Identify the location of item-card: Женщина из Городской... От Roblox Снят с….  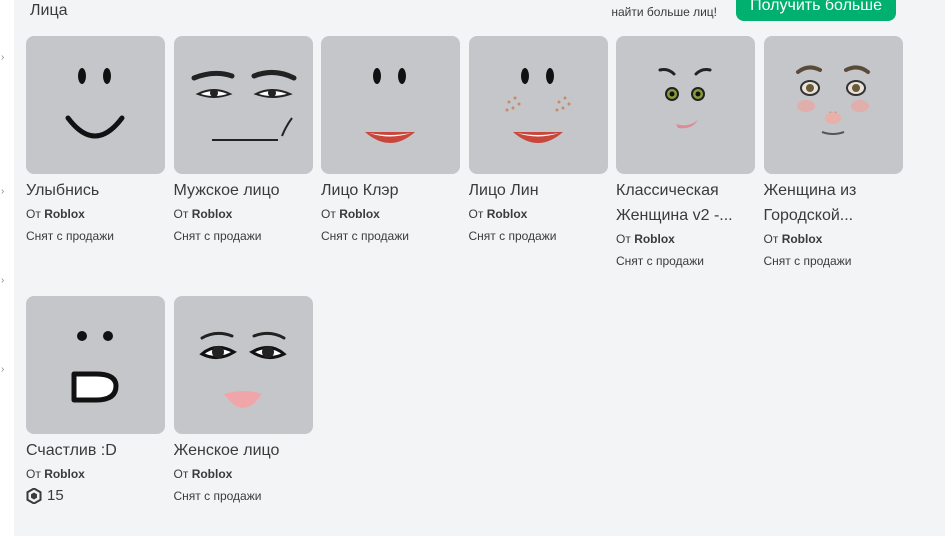
(833, 154).